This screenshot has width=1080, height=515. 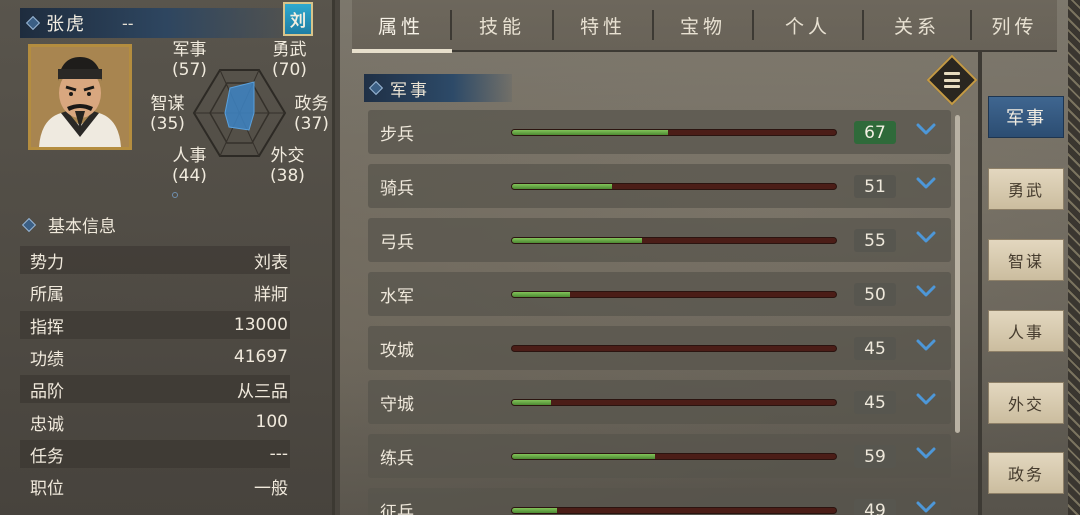 I want to click on faction-flag-label: 刘, so click(x=297, y=20).